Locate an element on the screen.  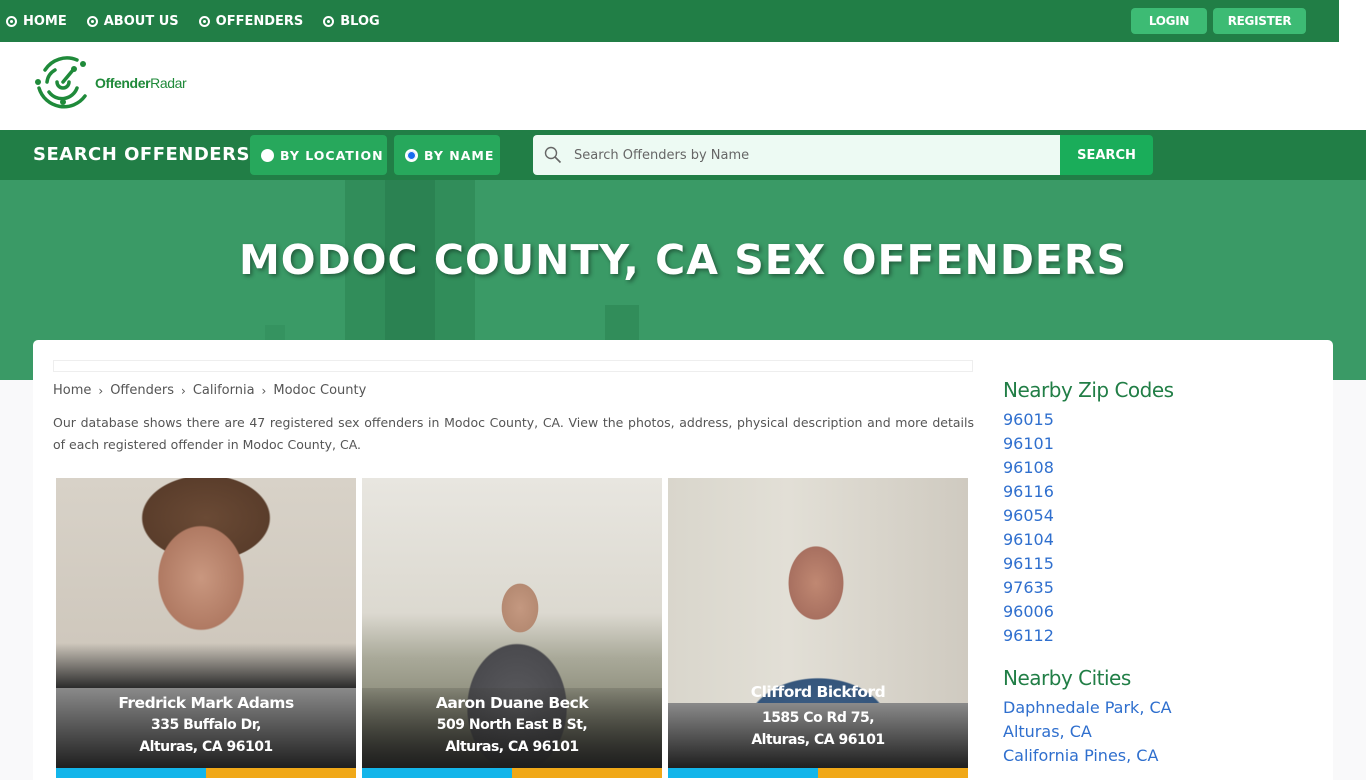
site-header: OffenderRadar is located at coordinates (683, 86).